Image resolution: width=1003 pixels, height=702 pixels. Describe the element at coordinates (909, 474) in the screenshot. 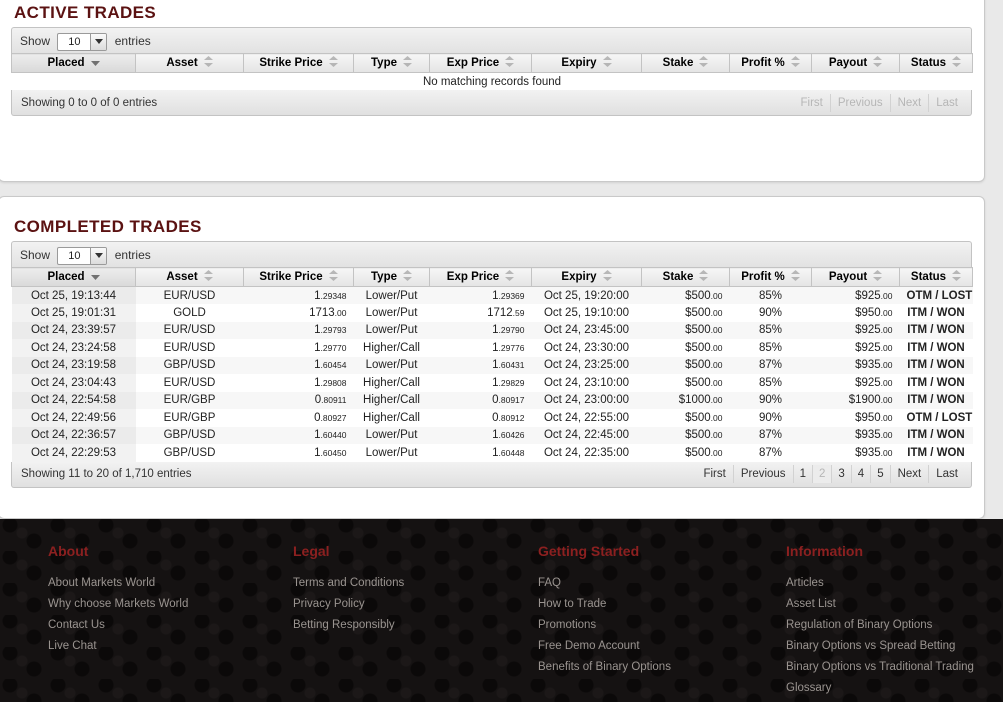

I see `completed-page-next: Next` at that location.